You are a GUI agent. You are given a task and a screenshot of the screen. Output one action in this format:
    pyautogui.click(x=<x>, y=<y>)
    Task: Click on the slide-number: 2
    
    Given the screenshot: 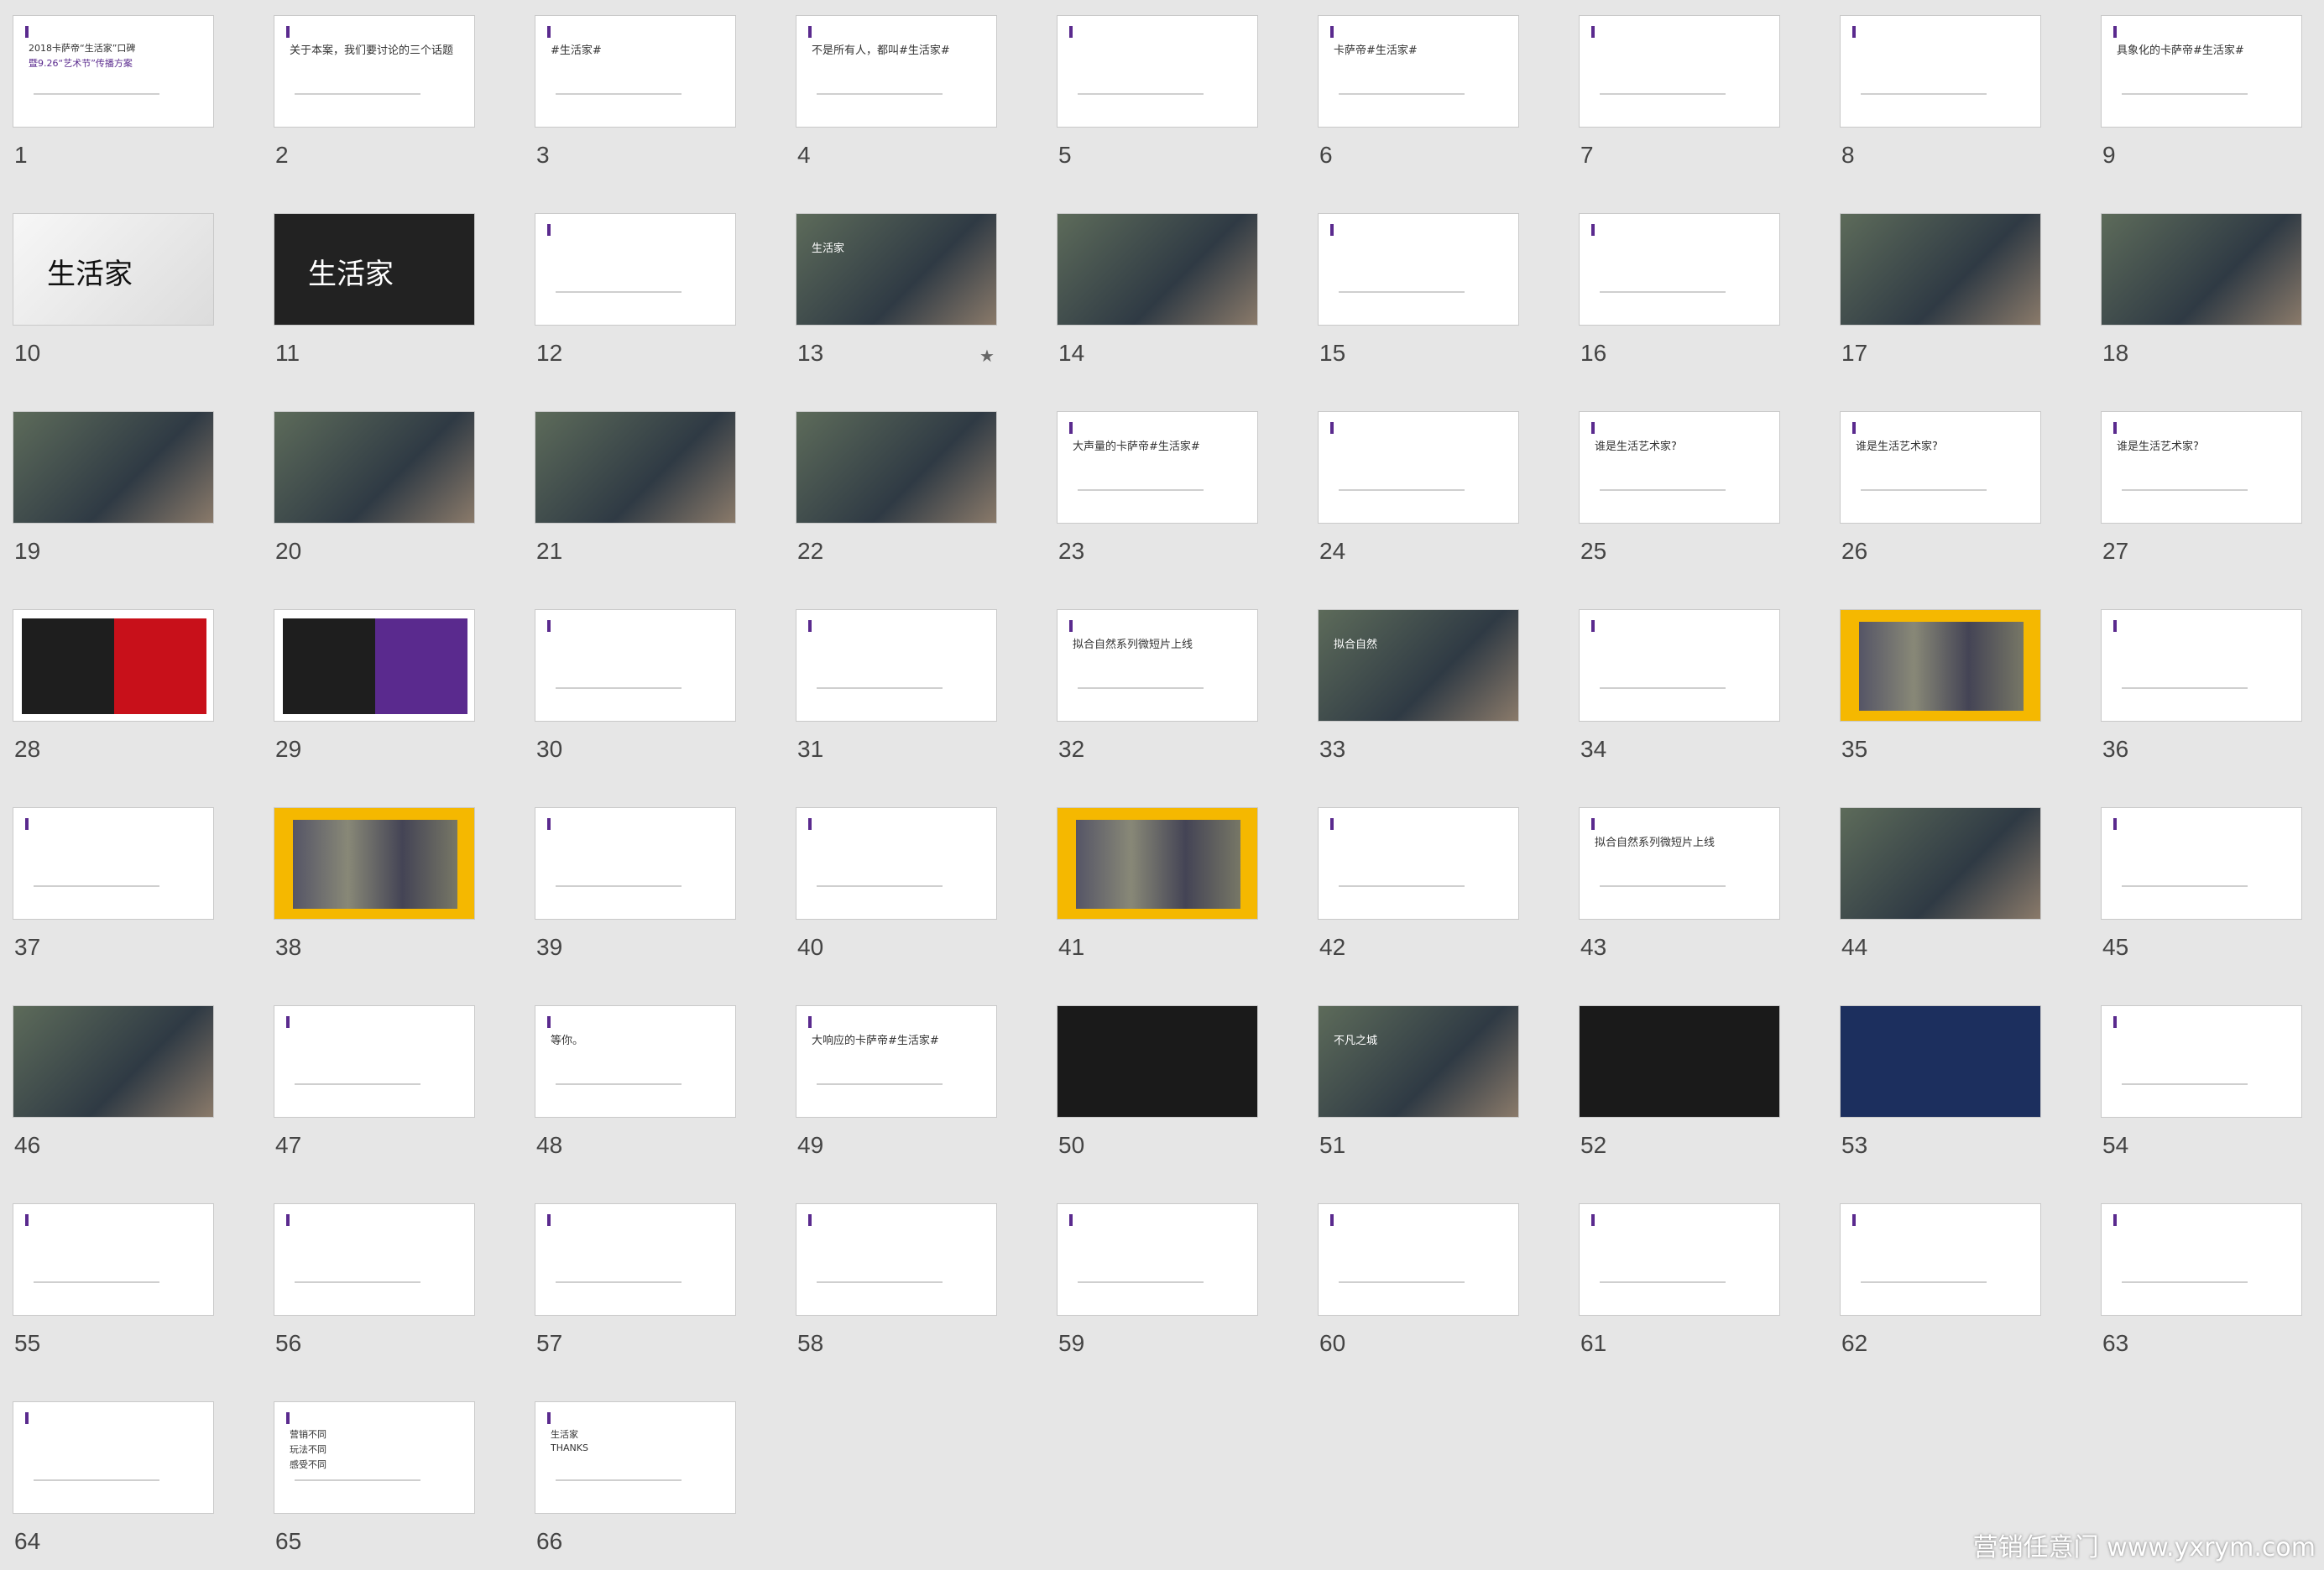 What is the action you would take?
    pyautogui.click(x=282, y=155)
    